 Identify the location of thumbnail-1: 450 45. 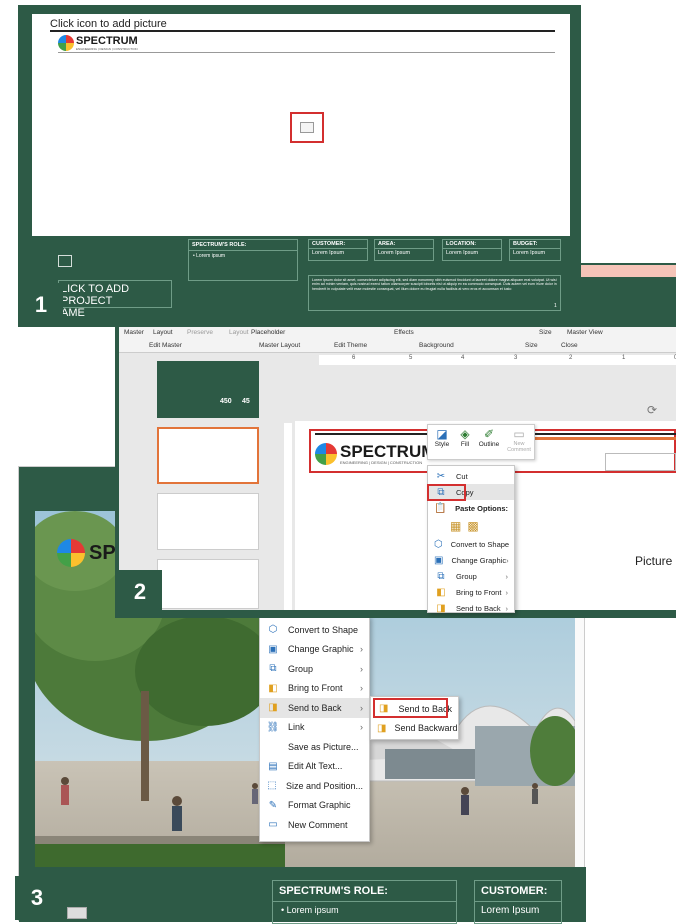
(208, 389).